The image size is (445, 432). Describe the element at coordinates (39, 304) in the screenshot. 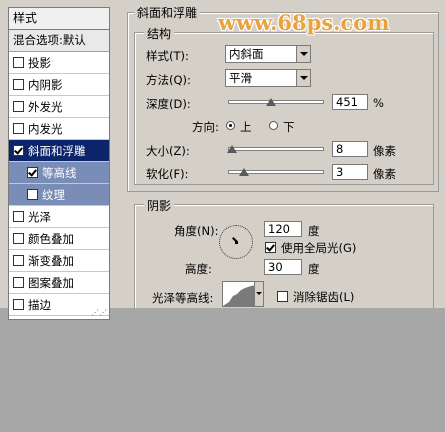

I see `style-item-label: 描边` at that location.